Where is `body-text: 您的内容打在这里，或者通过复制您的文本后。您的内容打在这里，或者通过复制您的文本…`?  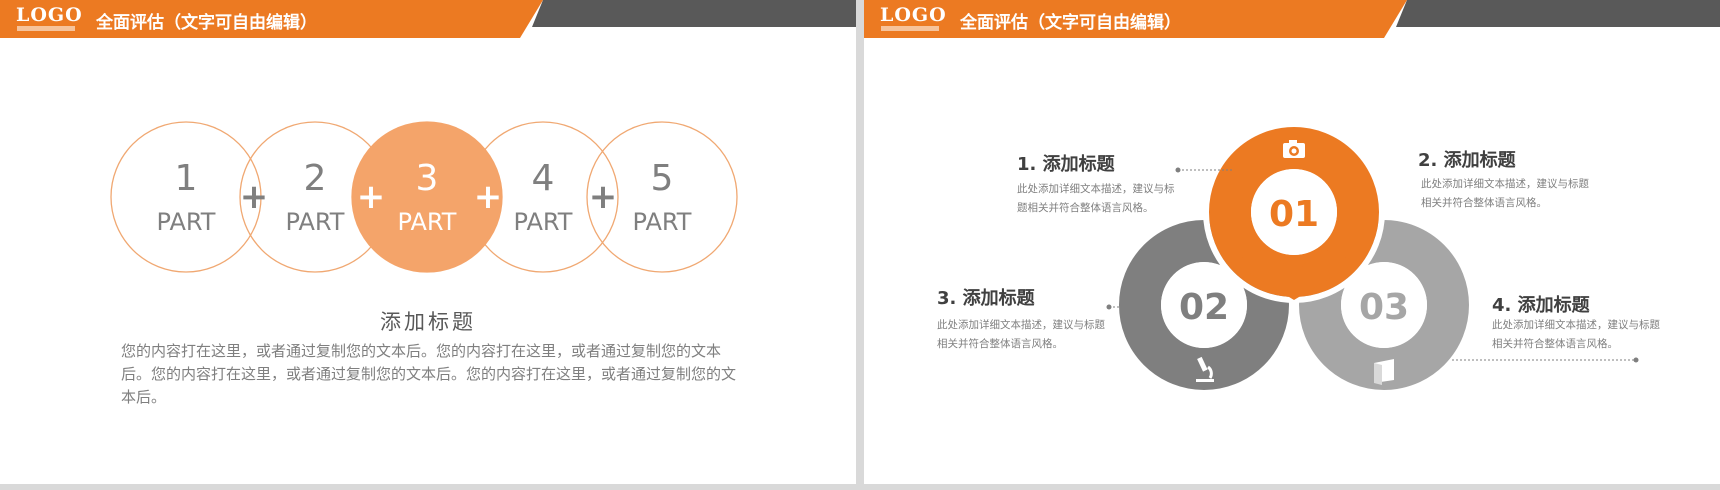 body-text: 您的内容打在这里，或者通过复制您的文本后。您的内容打在这里，或者通过复制您的文本… is located at coordinates (429, 374).